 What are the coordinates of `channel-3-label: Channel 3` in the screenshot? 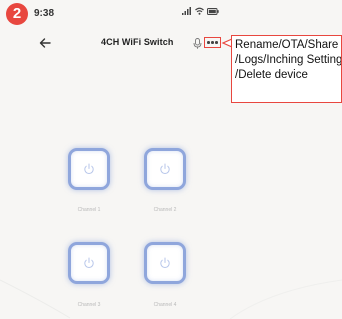 It's located at (89, 305).